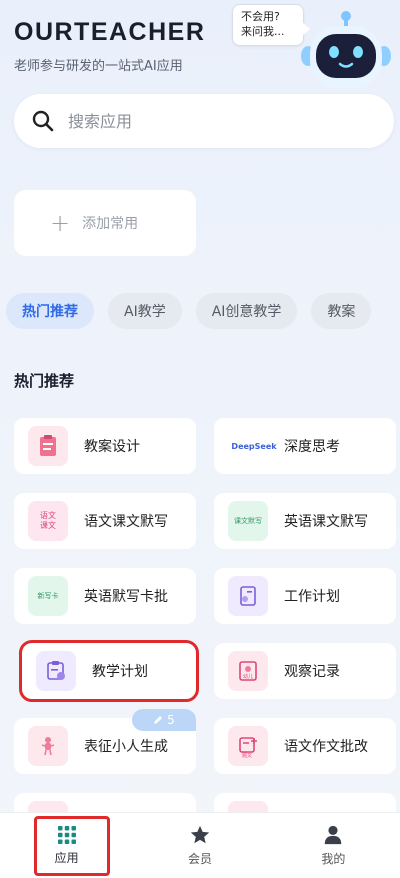 The height and width of the screenshot is (878, 400). I want to click on app-deep-think: DeepSeek 深度思考, so click(305, 446).